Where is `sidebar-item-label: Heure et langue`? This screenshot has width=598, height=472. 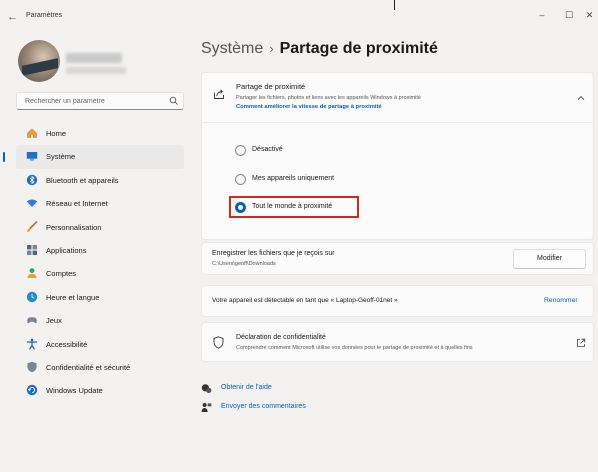 sidebar-item-label: Heure et langue is located at coordinates (73, 297).